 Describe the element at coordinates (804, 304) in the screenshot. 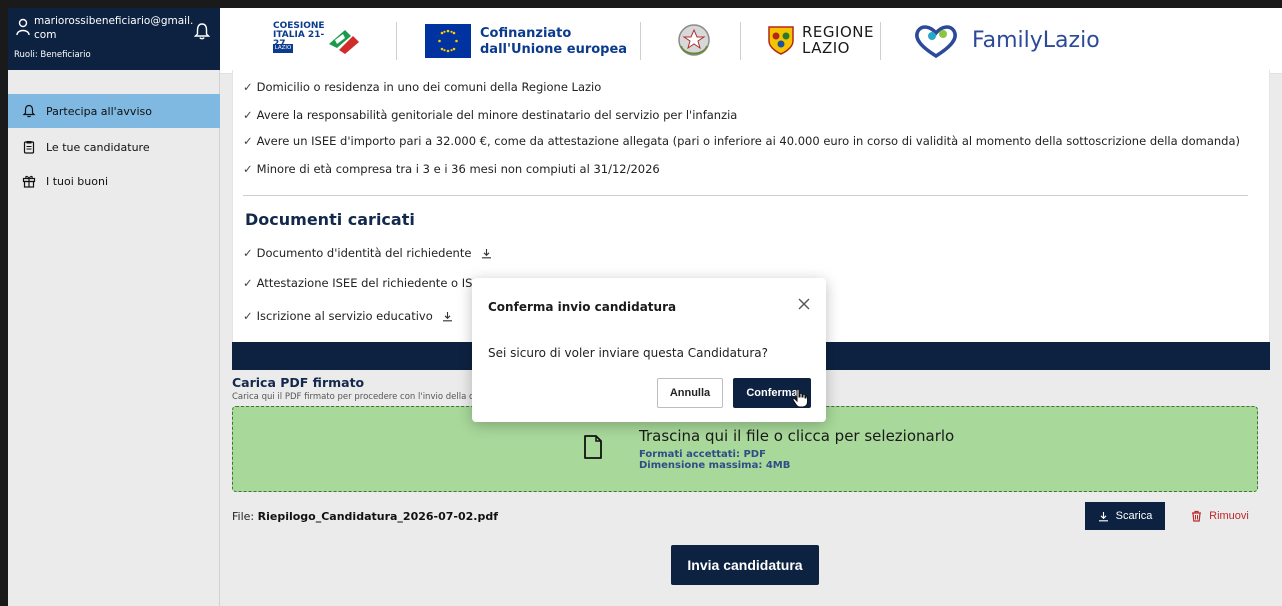

I see `close-icon` at that location.